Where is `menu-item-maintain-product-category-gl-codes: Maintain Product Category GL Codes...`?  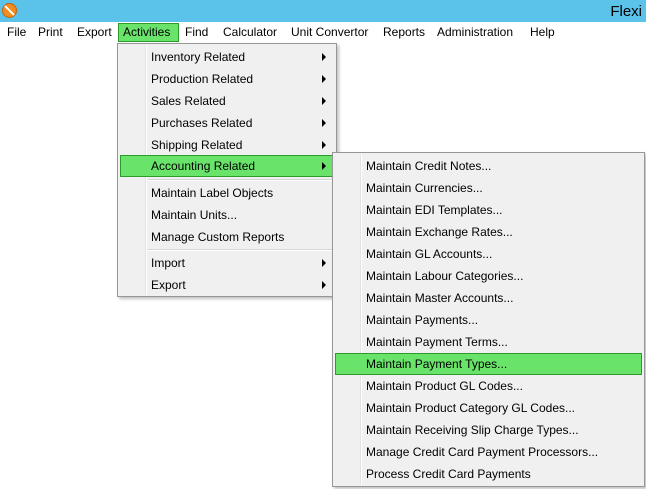 menu-item-maintain-product-category-gl-codes: Maintain Product Category GL Codes... is located at coordinates (488, 408).